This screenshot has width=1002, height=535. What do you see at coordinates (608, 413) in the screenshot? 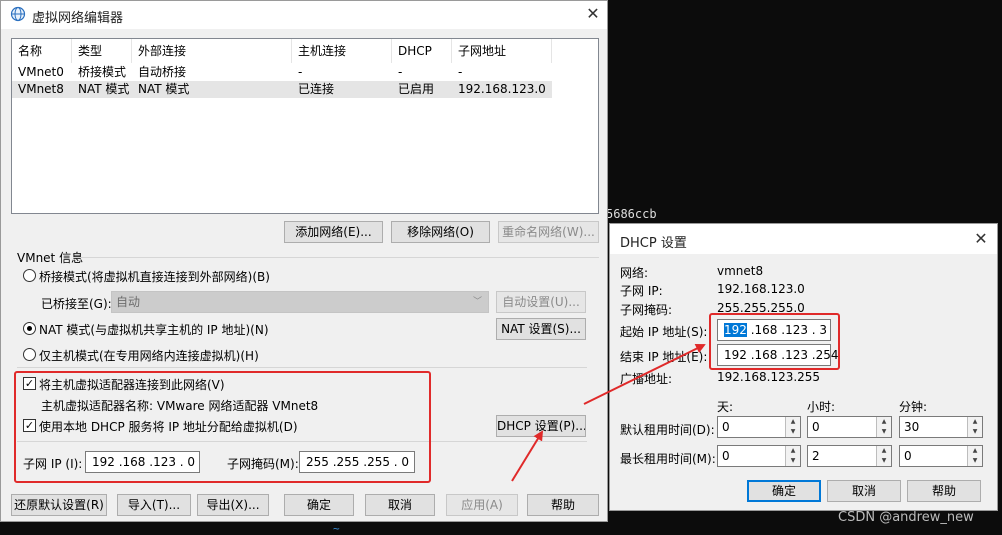
I see `annotation-arrows` at bounding box center [608, 413].